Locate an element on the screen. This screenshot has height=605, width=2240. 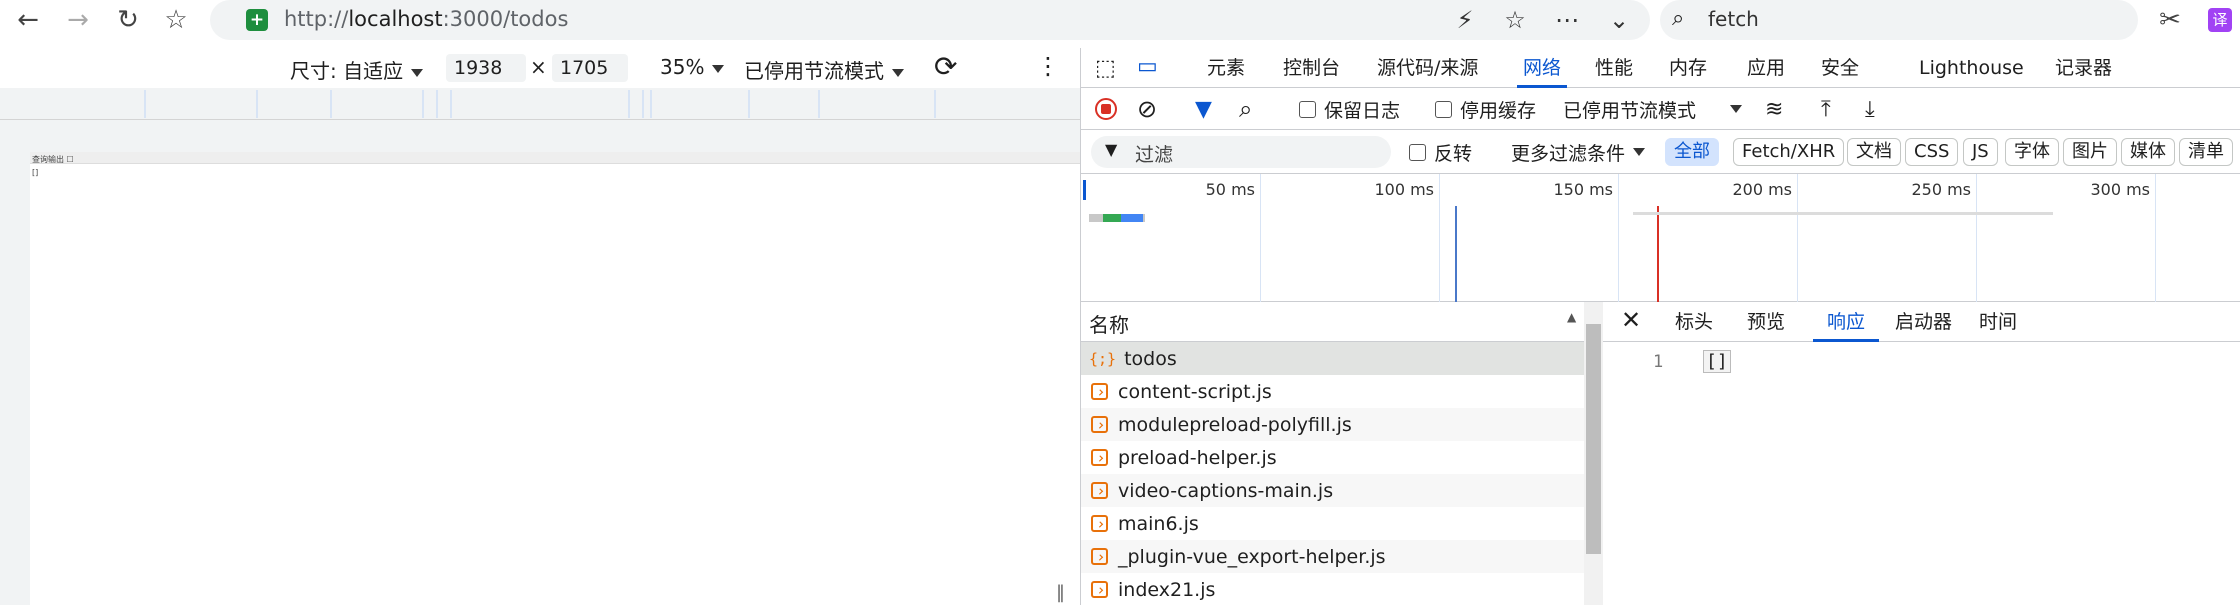
type-filter-font: 字体 is located at coordinates (2032, 152).